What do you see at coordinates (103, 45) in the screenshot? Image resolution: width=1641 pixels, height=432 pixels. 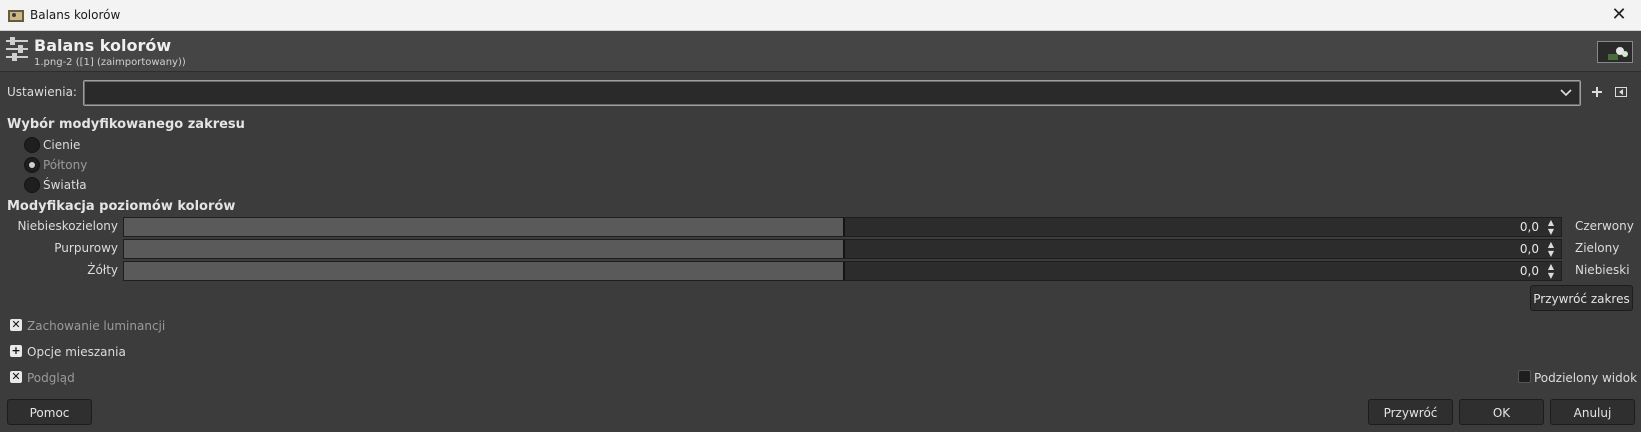 I see `dialog-title: Balans kolorów` at bounding box center [103, 45].